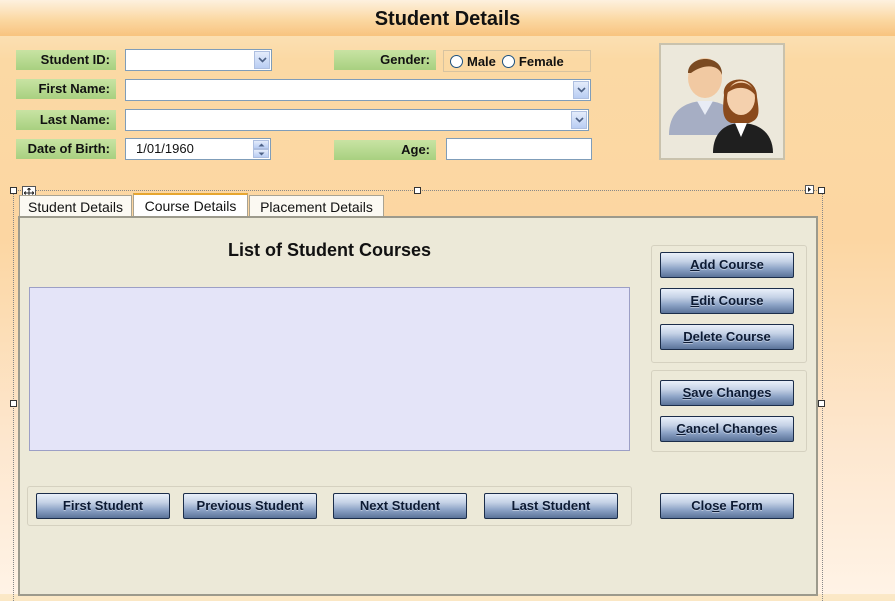  I want to click on delete-course-button: Delete Course, so click(727, 337).